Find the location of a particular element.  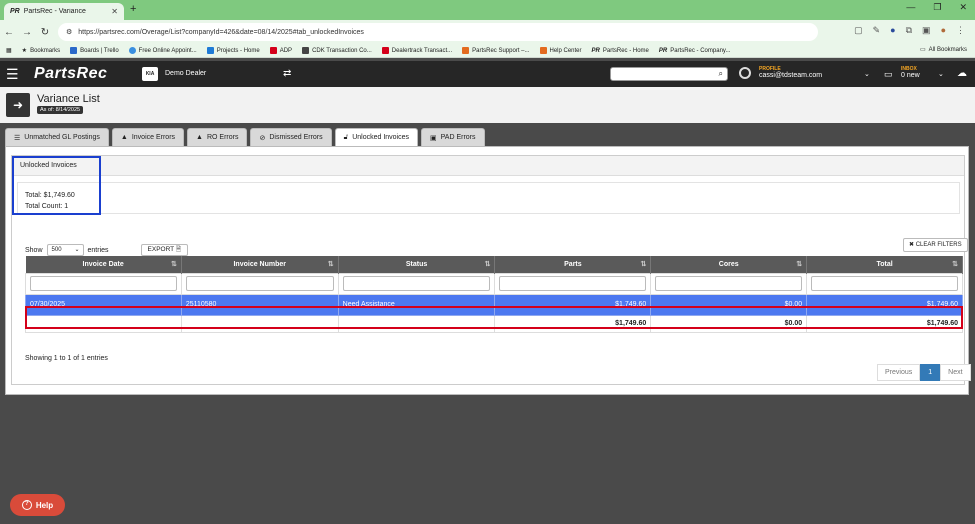

summary-body is located at coordinates (488, 198).